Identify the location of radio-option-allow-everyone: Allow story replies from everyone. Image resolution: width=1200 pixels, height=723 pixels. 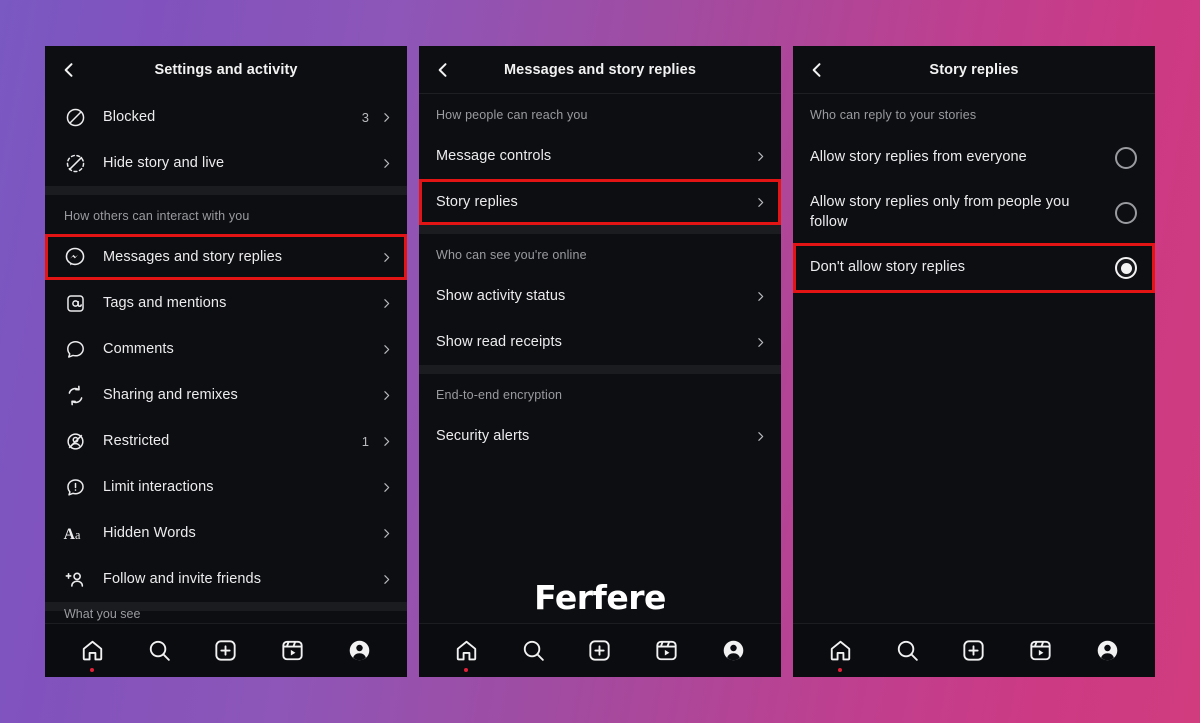
(974, 158).